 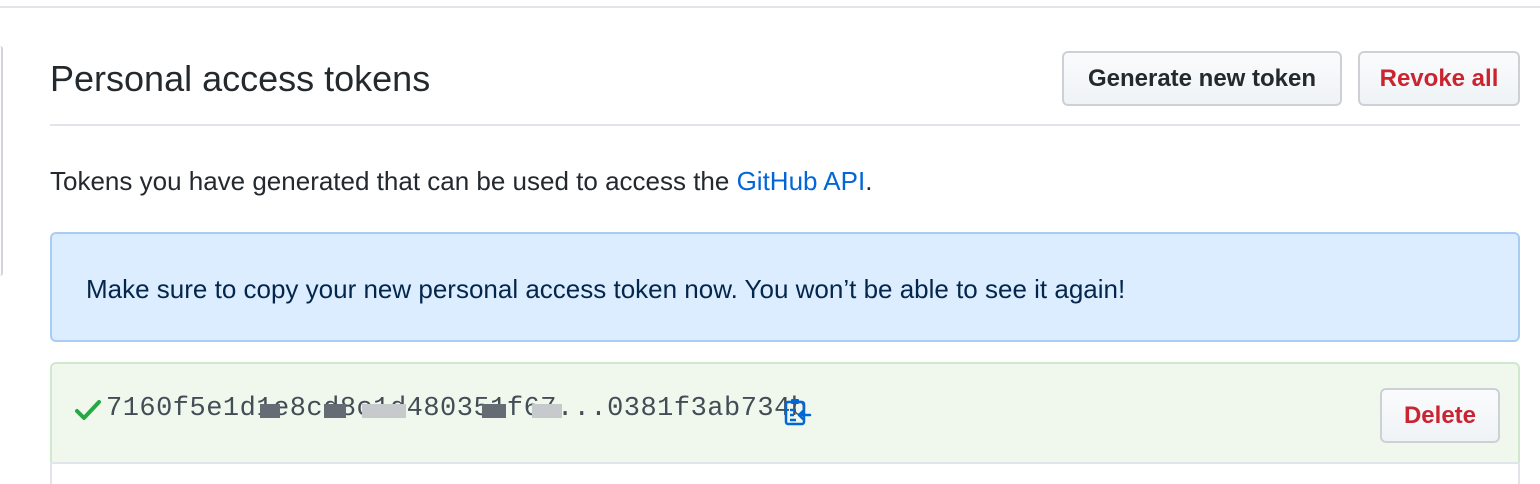 I want to click on clipboard-copy-icon, so click(x=798, y=412).